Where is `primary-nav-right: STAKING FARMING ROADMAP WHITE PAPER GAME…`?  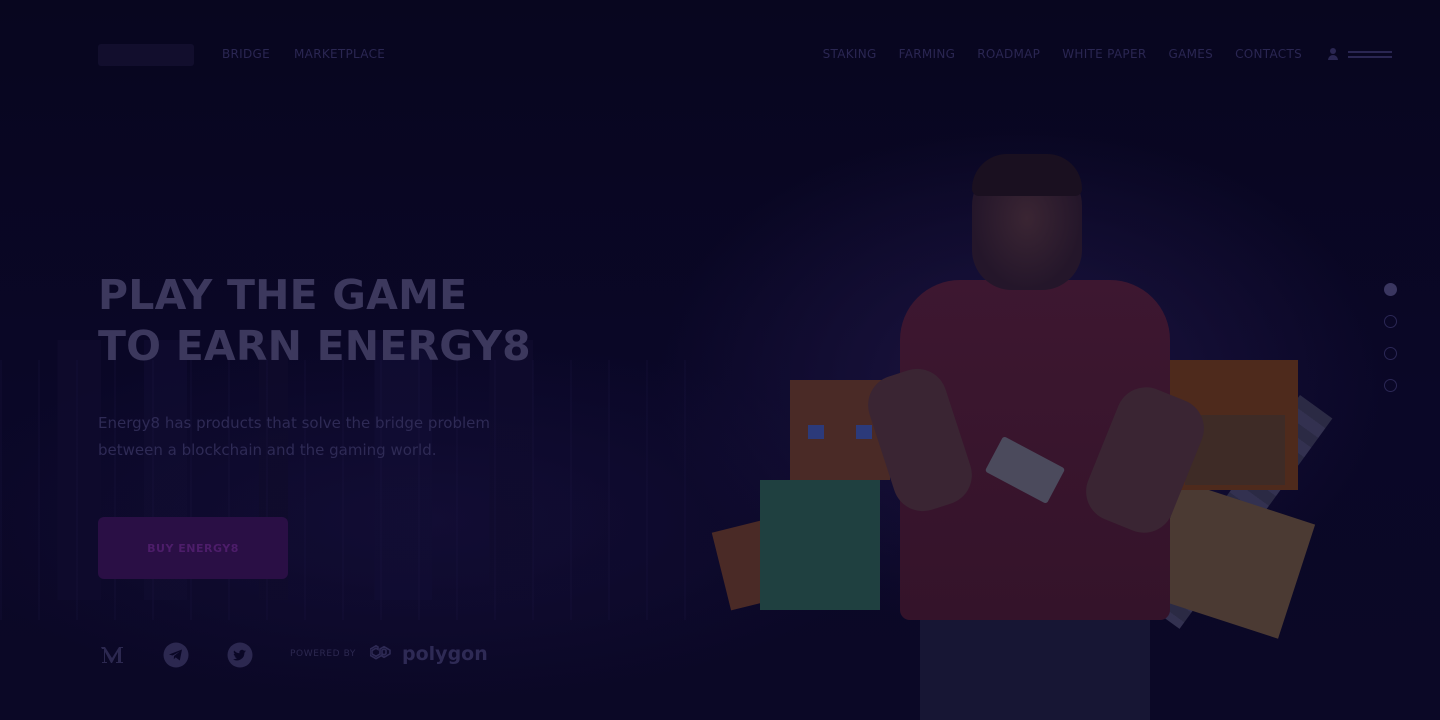
primary-nav-right: STAKING FARMING ROADMAP WHITE PAPER GAME… is located at coordinates (1107, 54).